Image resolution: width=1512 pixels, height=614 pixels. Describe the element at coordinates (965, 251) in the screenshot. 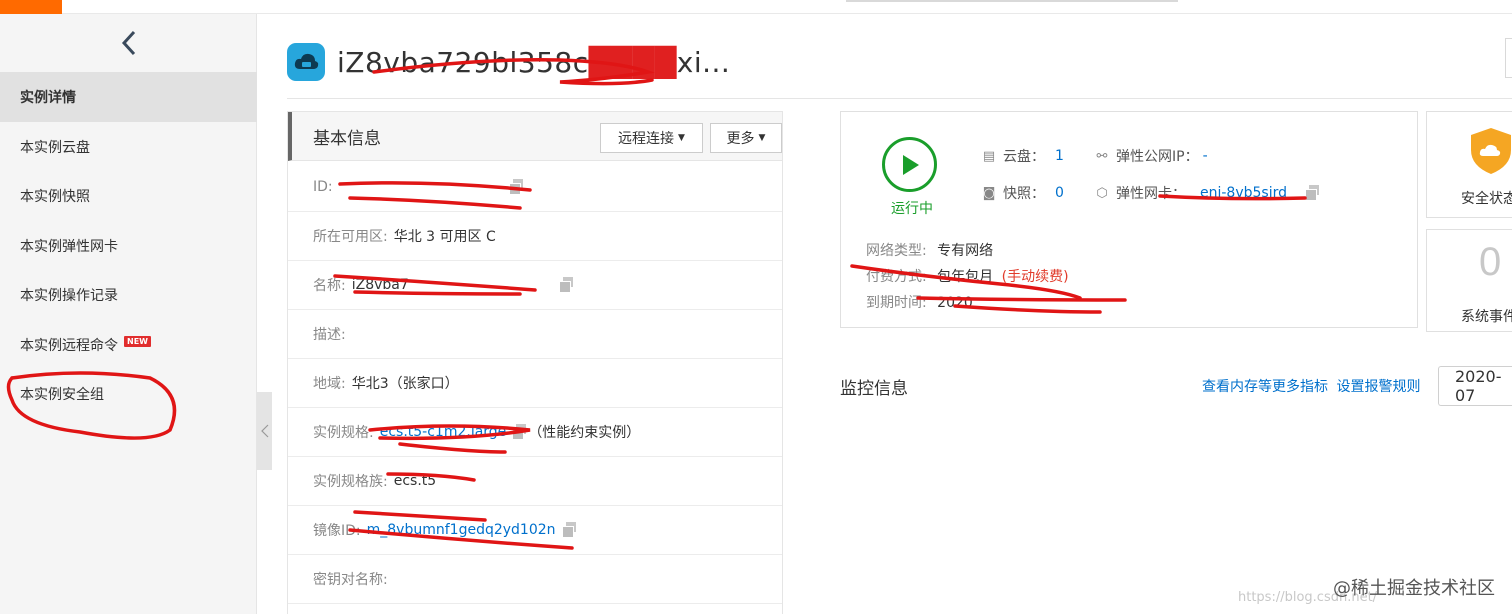

I see `network-type-value: 专有网络` at that location.